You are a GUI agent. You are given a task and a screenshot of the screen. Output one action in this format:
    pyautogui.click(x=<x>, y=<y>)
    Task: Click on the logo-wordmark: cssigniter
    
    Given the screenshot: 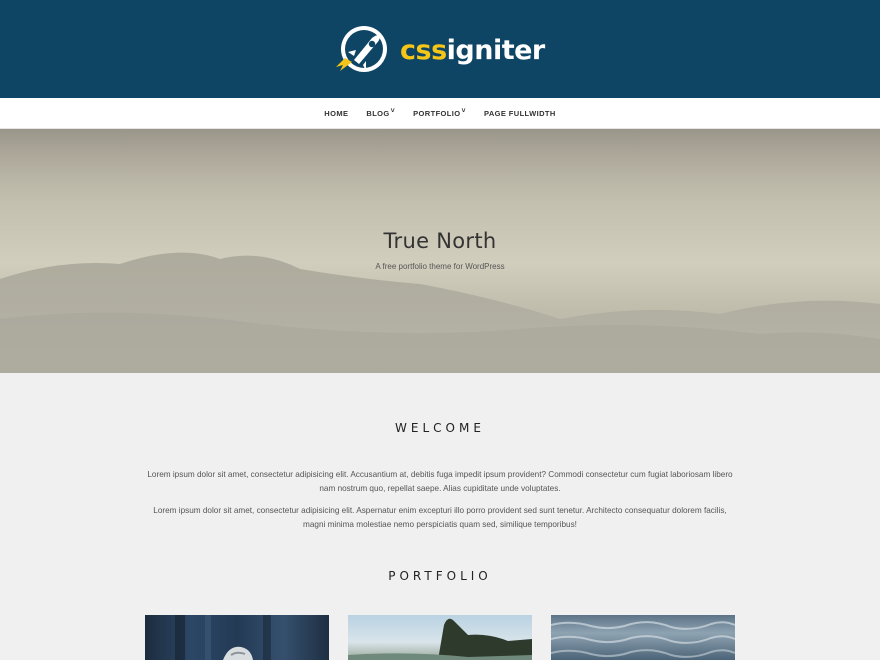 What is the action you would take?
    pyautogui.click(x=472, y=50)
    